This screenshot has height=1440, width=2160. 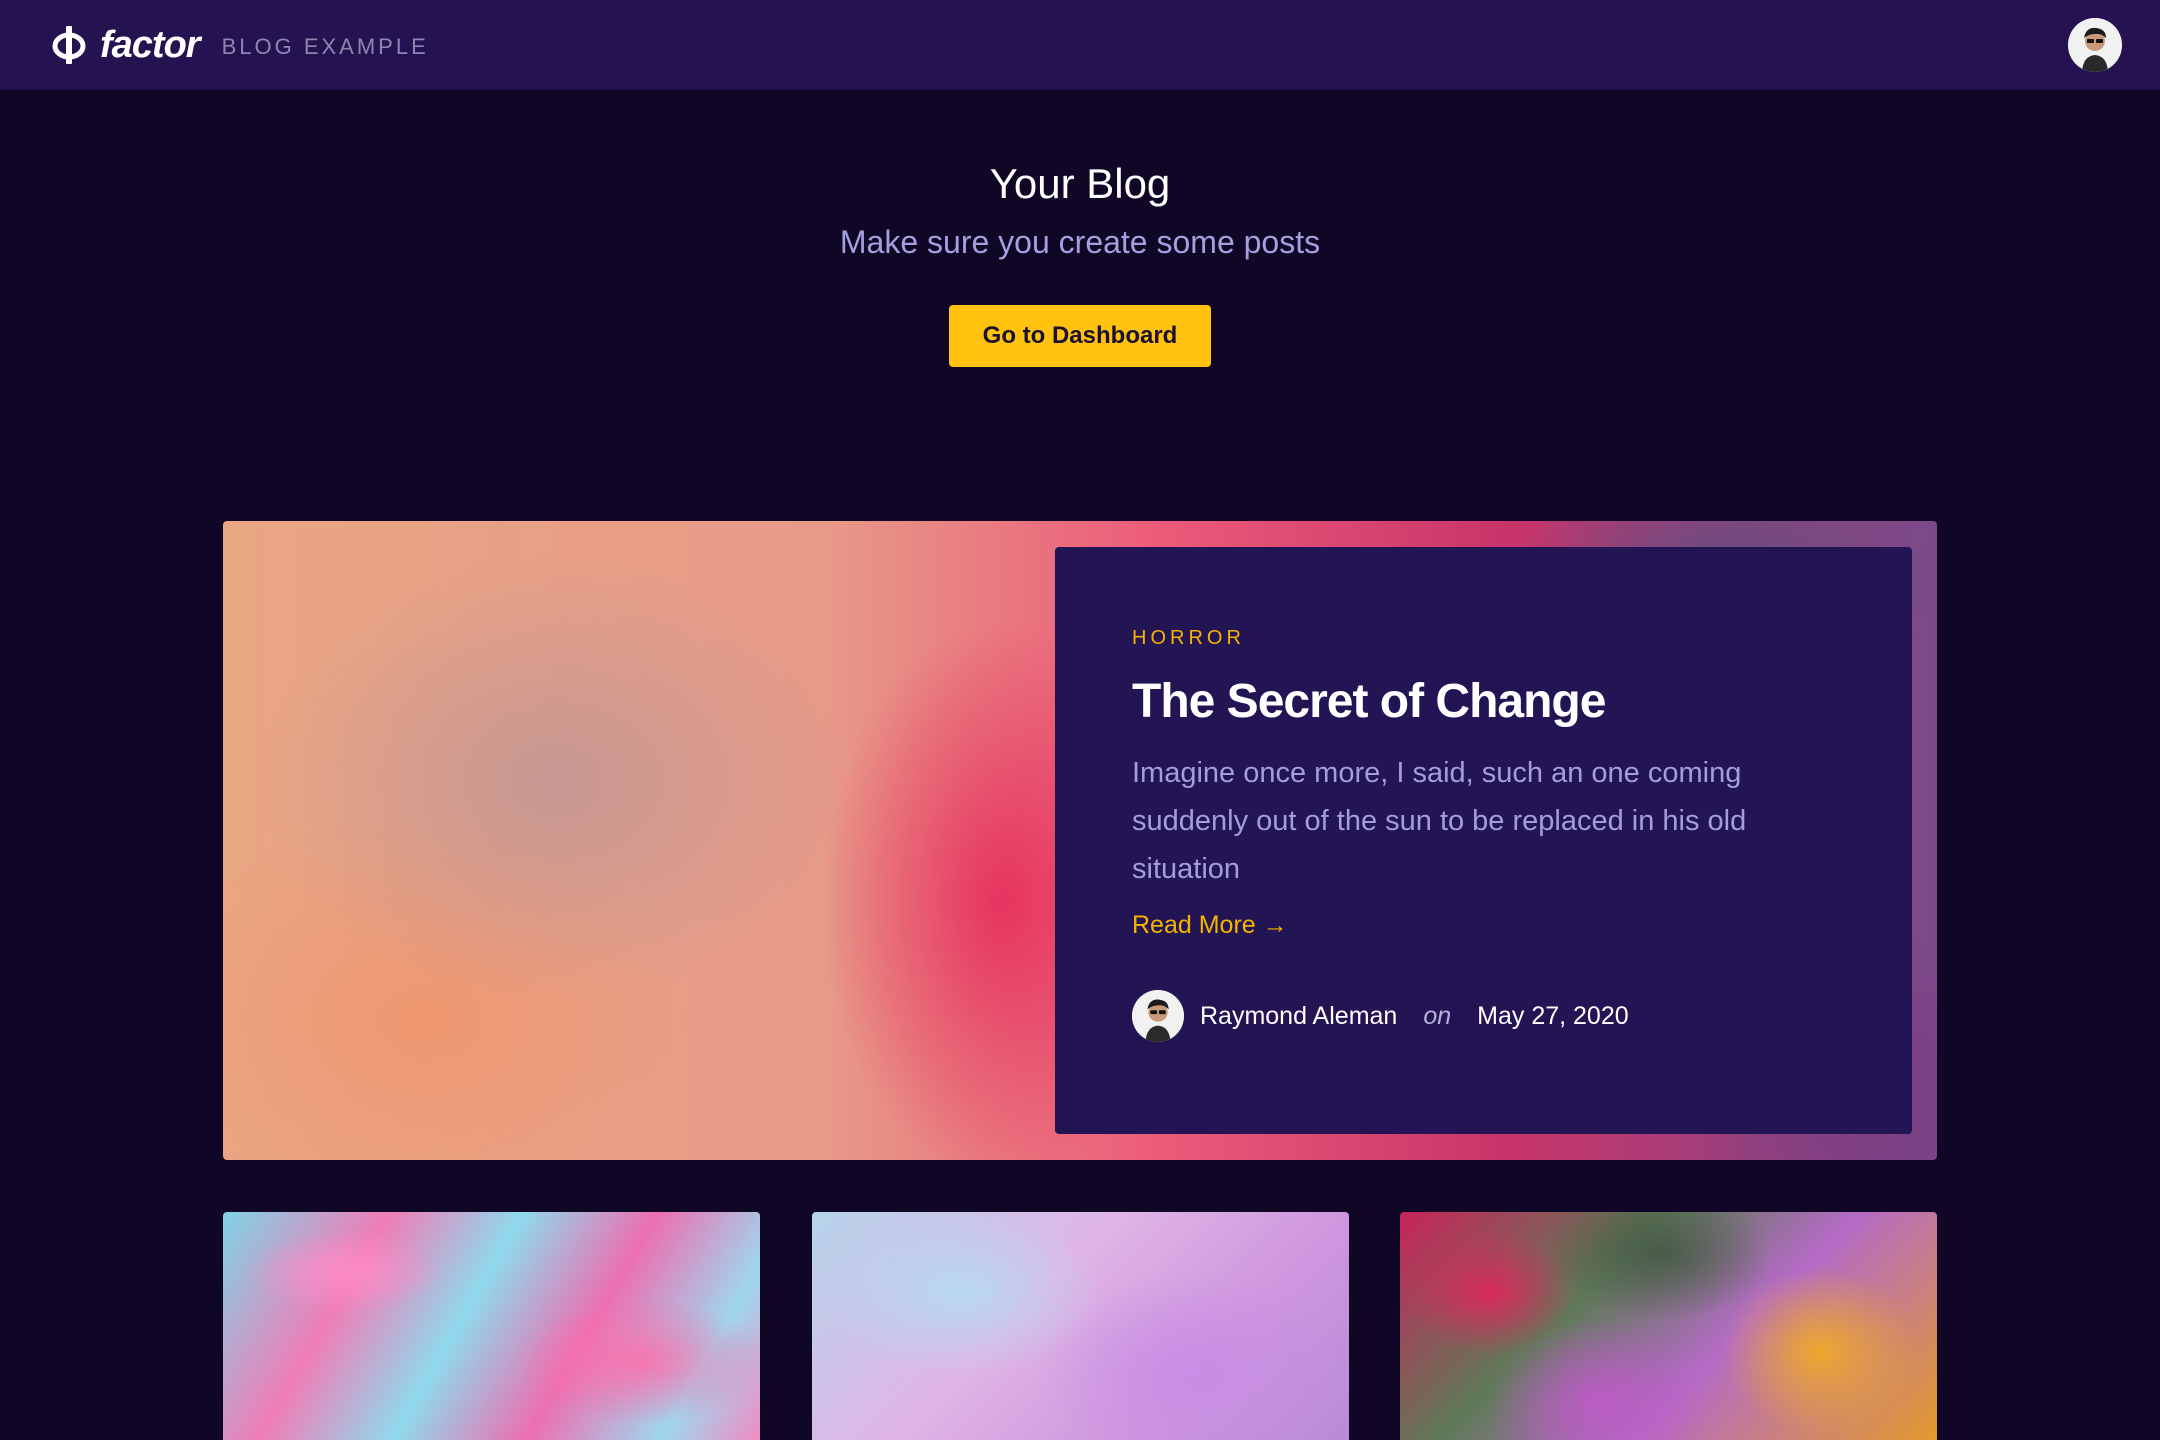 I want to click on post-title: The Secret of Change, so click(x=1483, y=701).